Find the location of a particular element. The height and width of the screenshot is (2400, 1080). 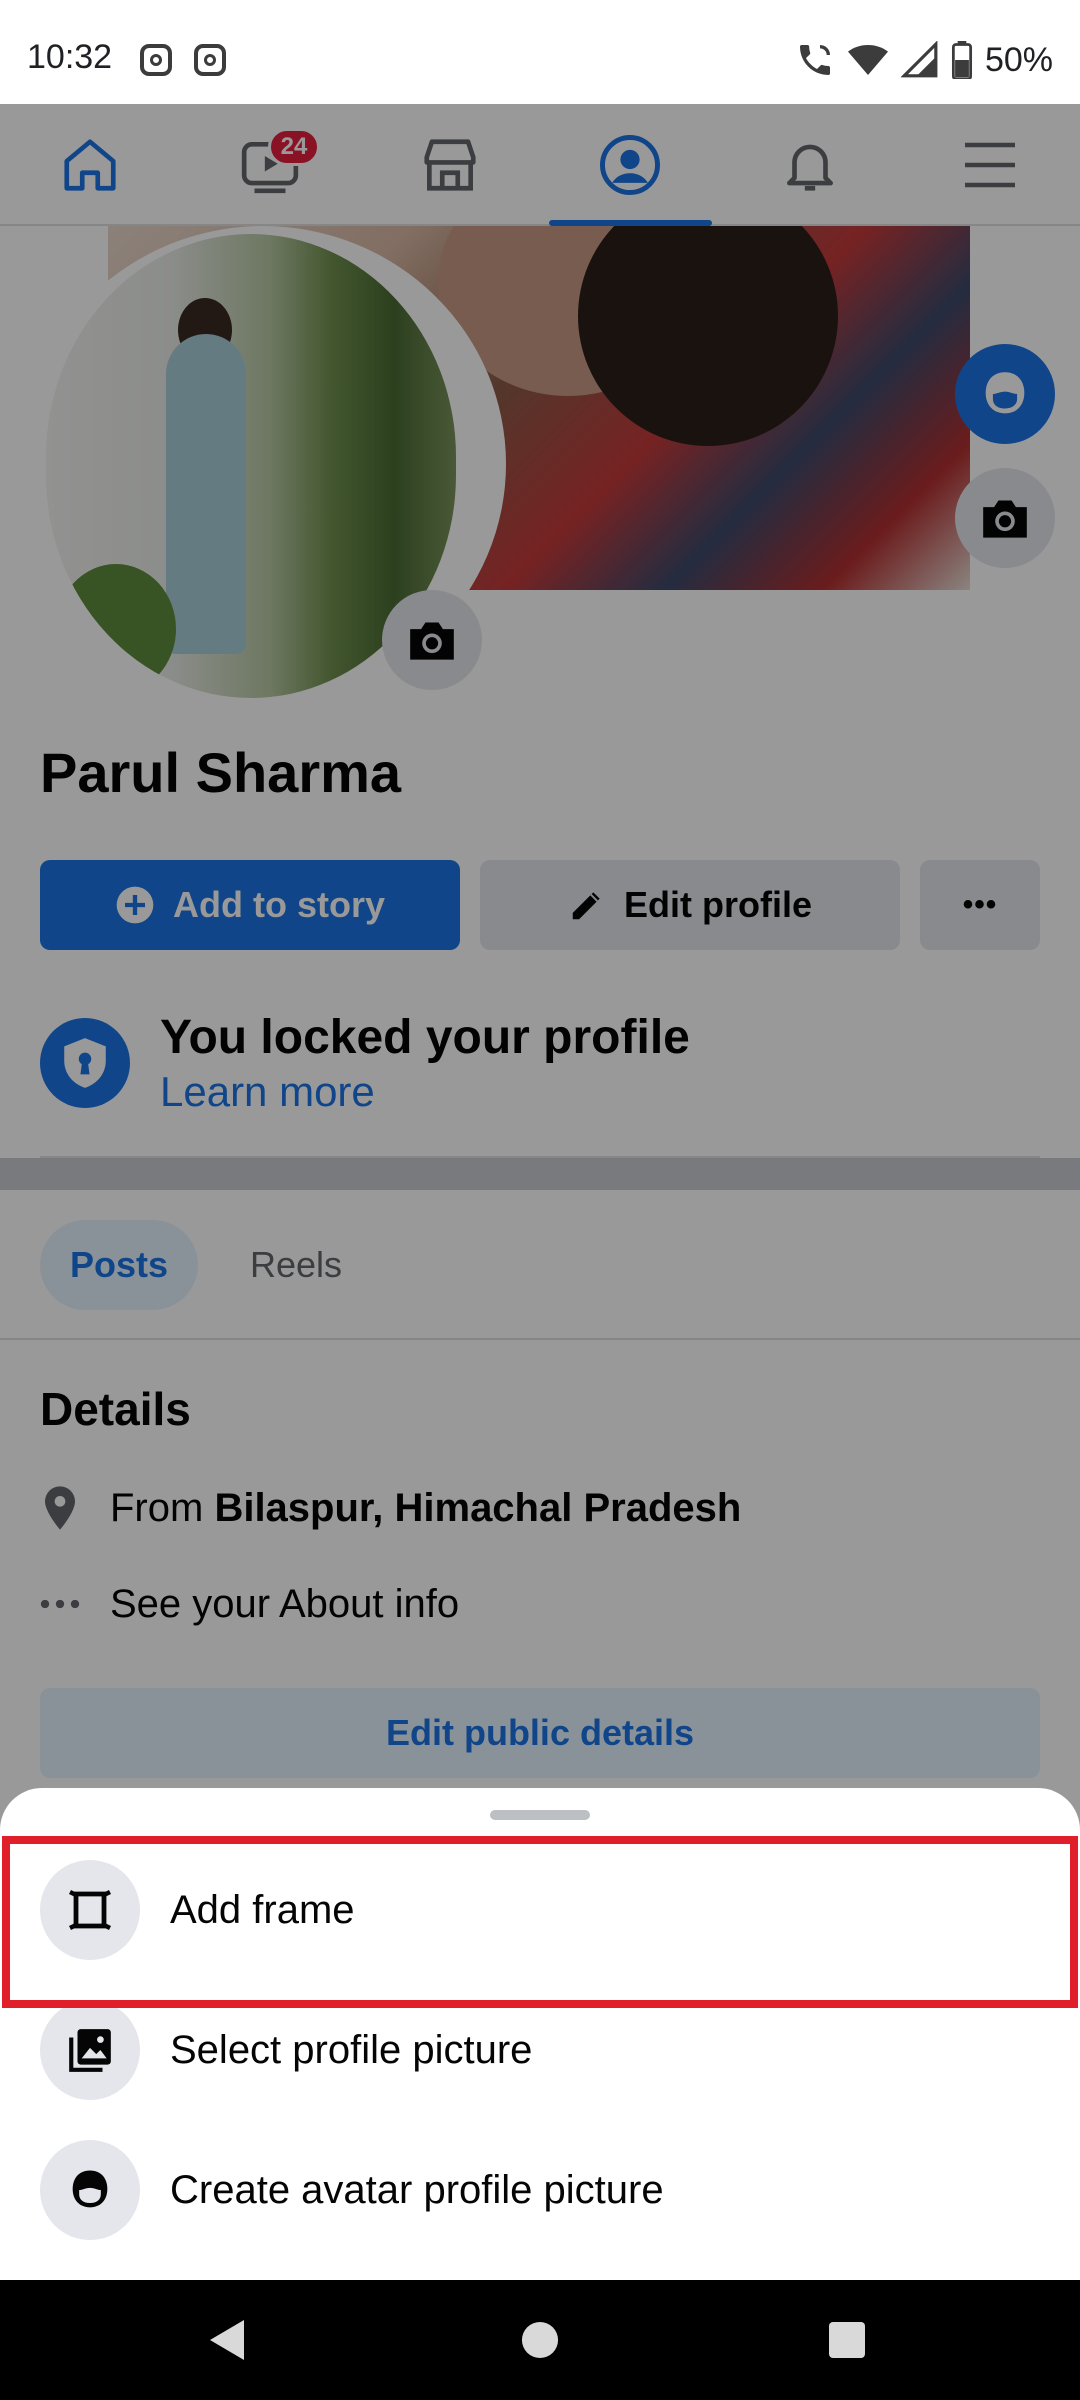

battery-percentage: 50% is located at coordinates (1018, 59).